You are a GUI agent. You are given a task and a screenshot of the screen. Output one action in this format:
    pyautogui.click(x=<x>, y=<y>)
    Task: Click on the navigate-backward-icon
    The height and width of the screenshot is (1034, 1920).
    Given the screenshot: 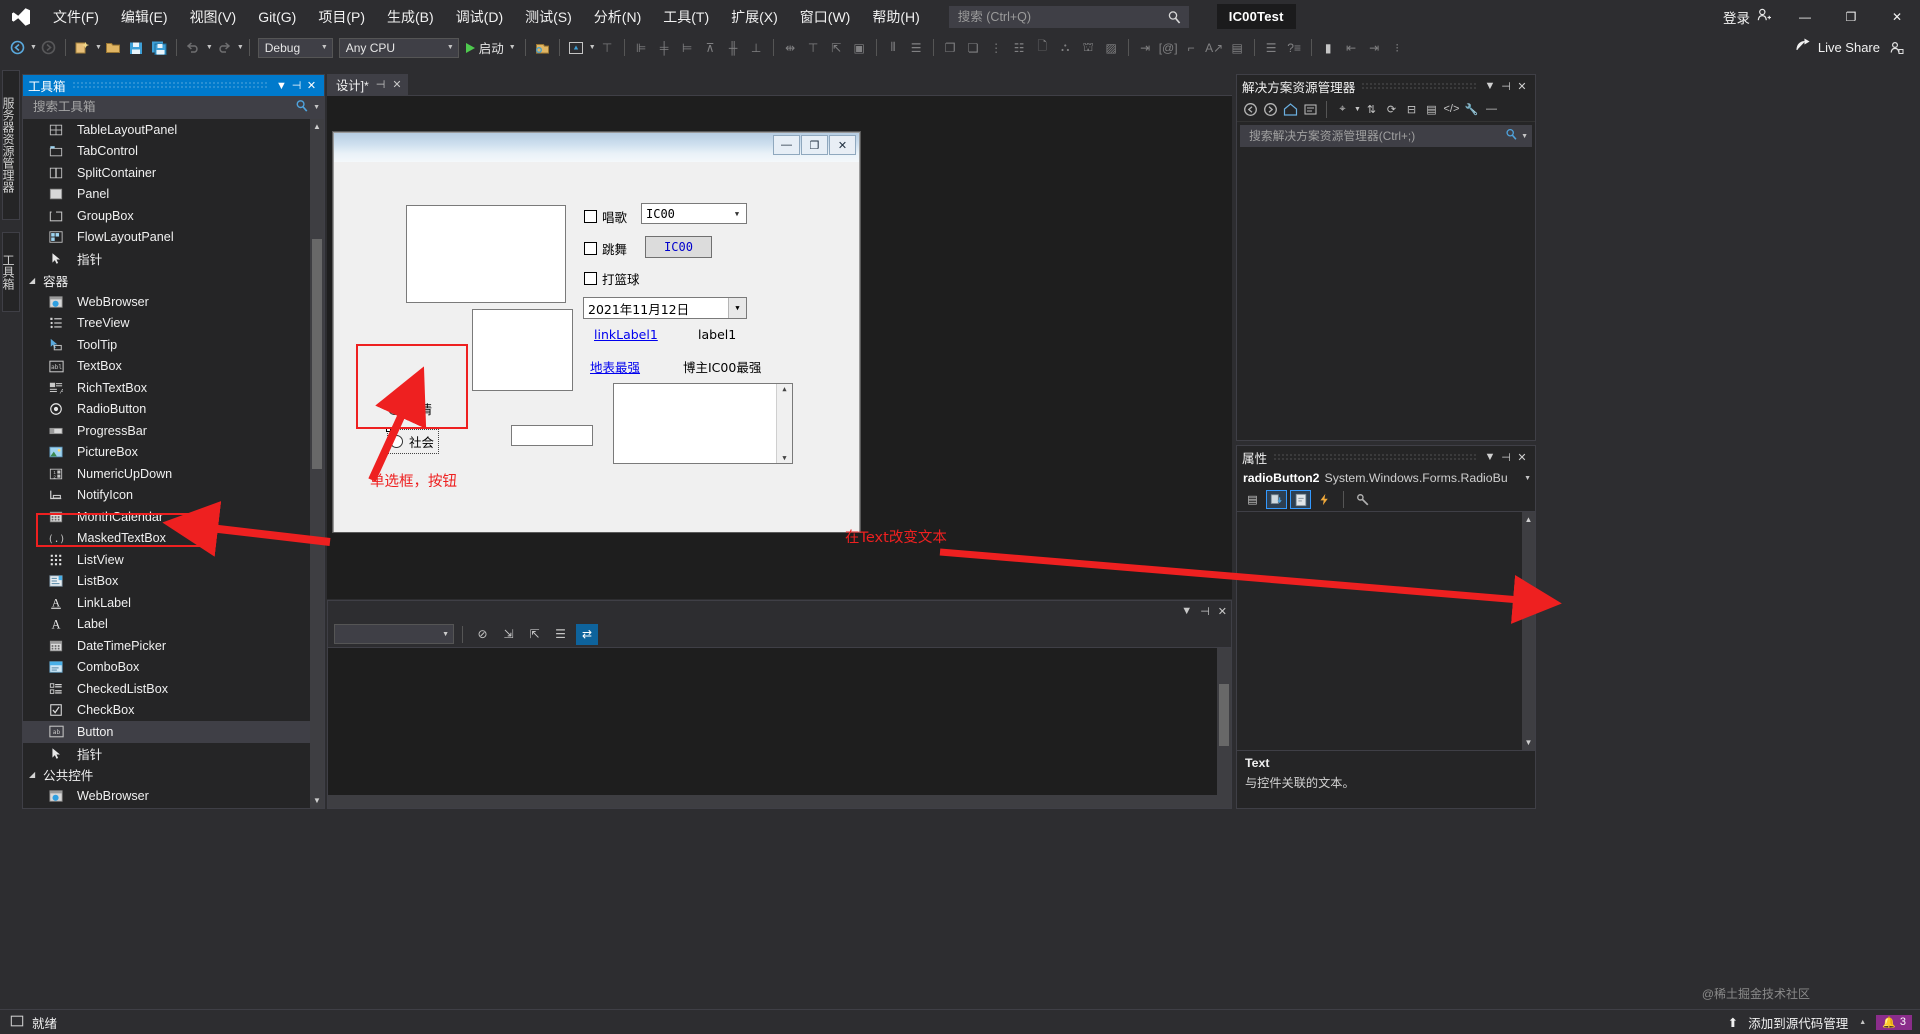 What is the action you would take?
    pyautogui.click(x=17, y=47)
    